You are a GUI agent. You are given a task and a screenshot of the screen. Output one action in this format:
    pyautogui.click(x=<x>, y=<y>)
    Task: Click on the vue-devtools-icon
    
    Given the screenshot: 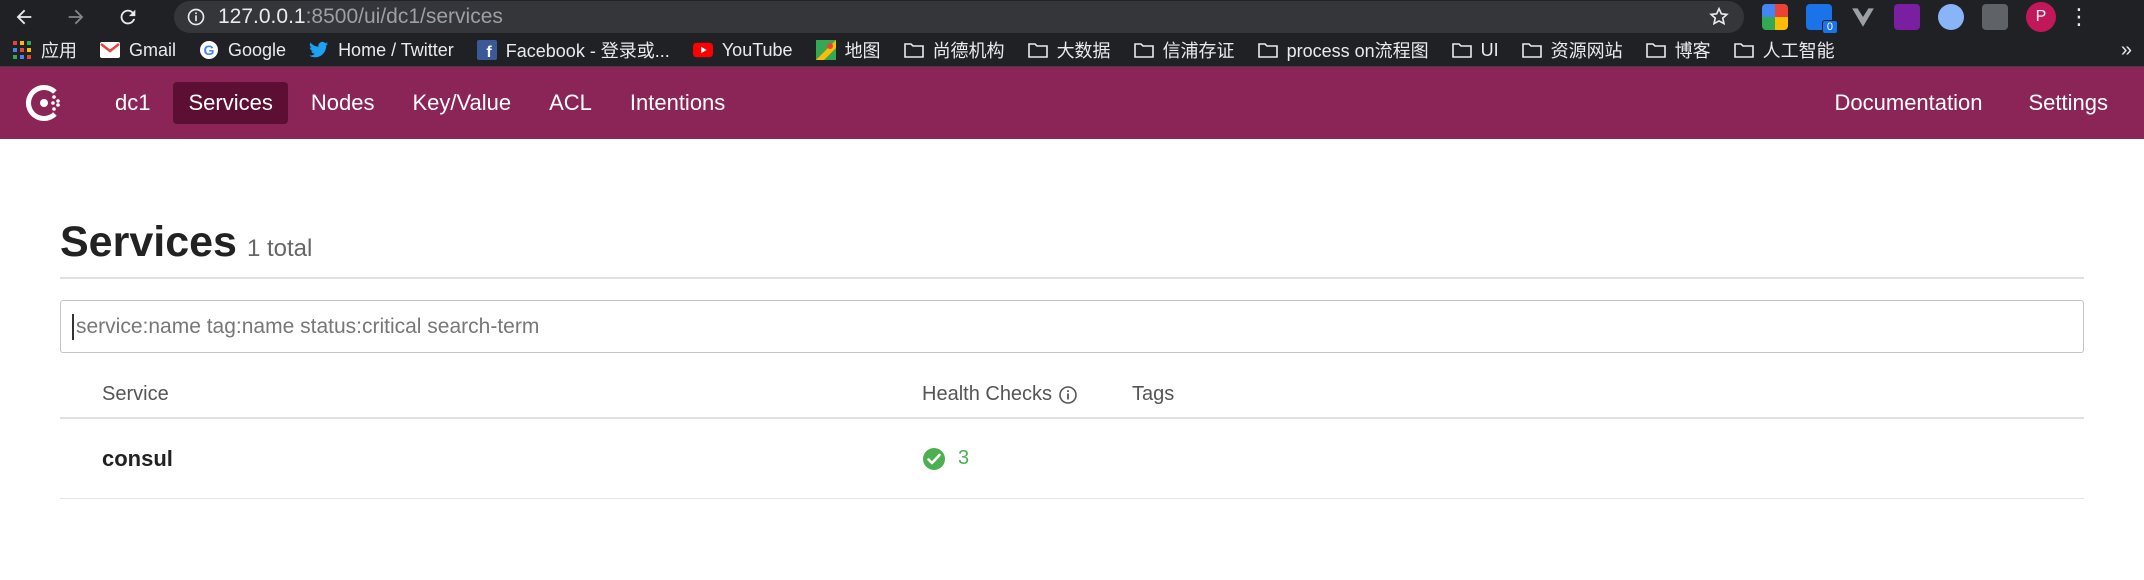 What is the action you would take?
    pyautogui.click(x=1863, y=17)
    